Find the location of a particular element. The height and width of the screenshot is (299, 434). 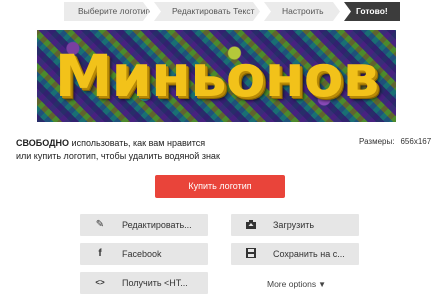

facebook-button: f Facebook is located at coordinates (144, 254).